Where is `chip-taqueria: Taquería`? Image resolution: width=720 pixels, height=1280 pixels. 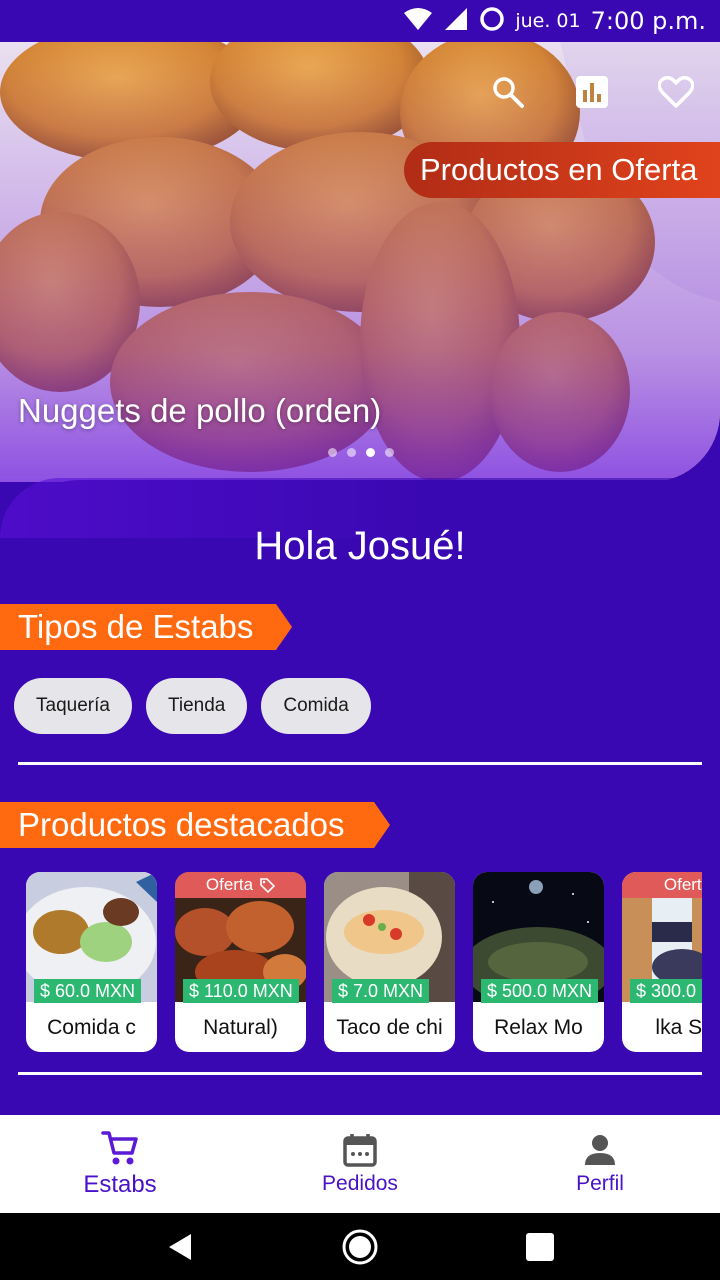 chip-taqueria: Taquería is located at coordinates (73, 706).